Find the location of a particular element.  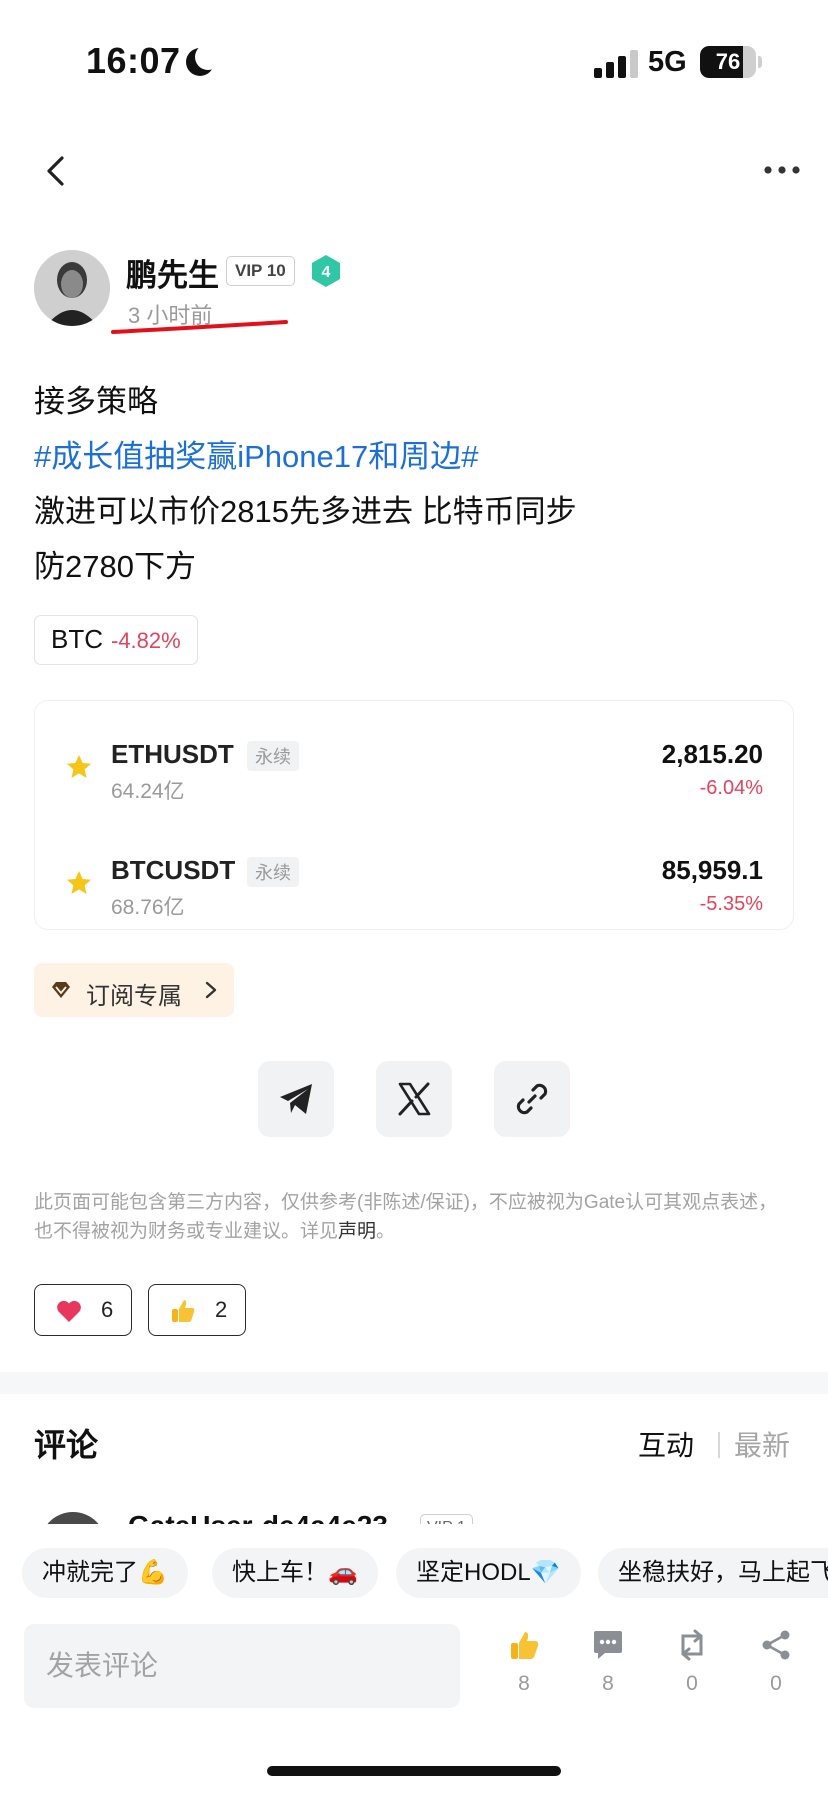

battery-level: 76 is located at coordinates (728, 61).